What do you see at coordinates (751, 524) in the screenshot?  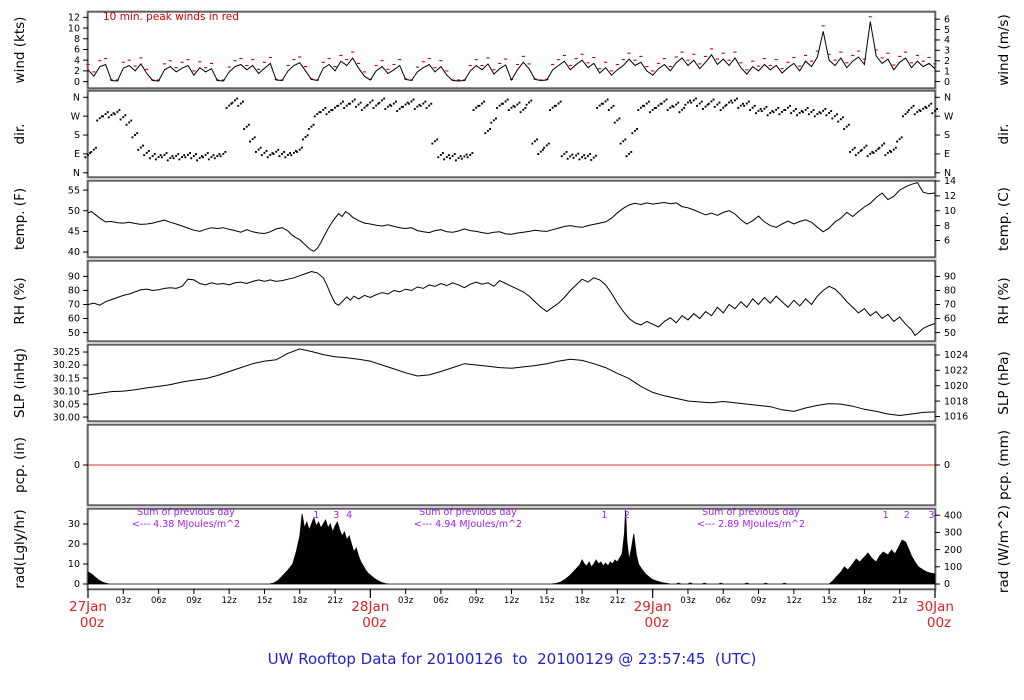 I see `sum-line2: <--- 2.89 MJoules/m^2` at bounding box center [751, 524].